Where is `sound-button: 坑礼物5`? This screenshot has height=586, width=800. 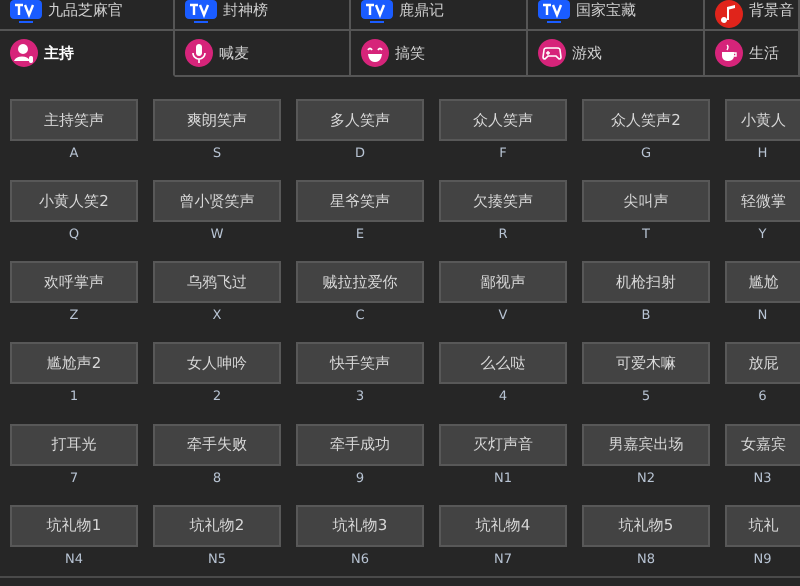 sound-button: 坑礼物5 is located at coordinates (646, 525).